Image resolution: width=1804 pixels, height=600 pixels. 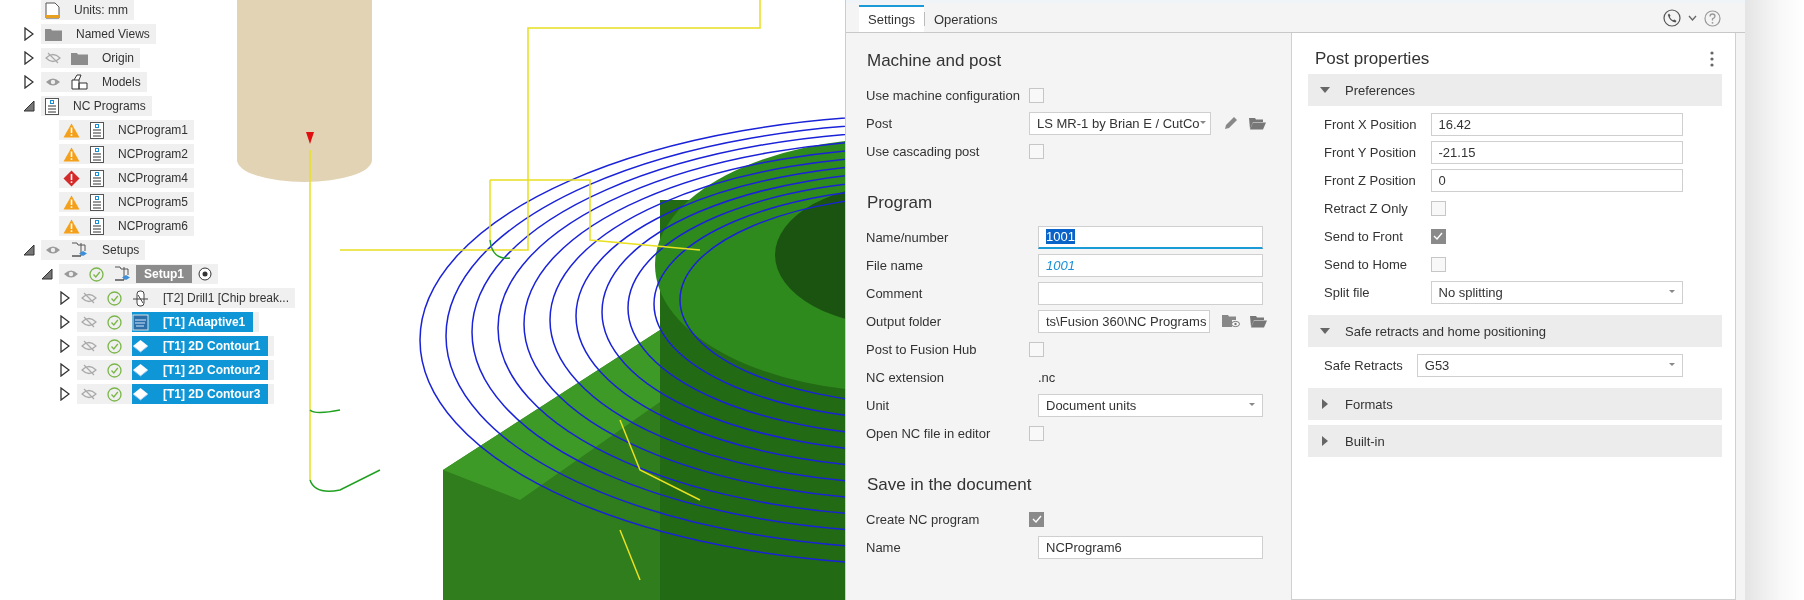 I want to click on tree-item: Origin, so click(x=90, y=58).